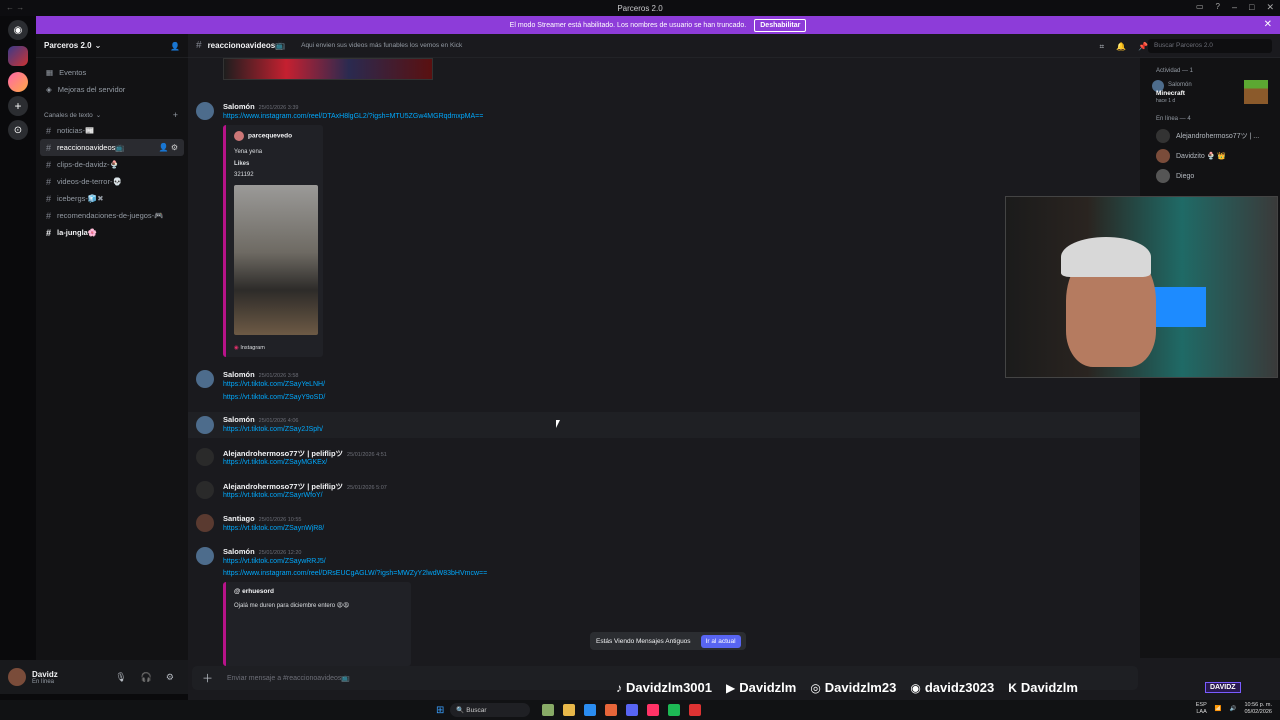  I want to click on add-attachment-icon: ＋, so click(207, 678).